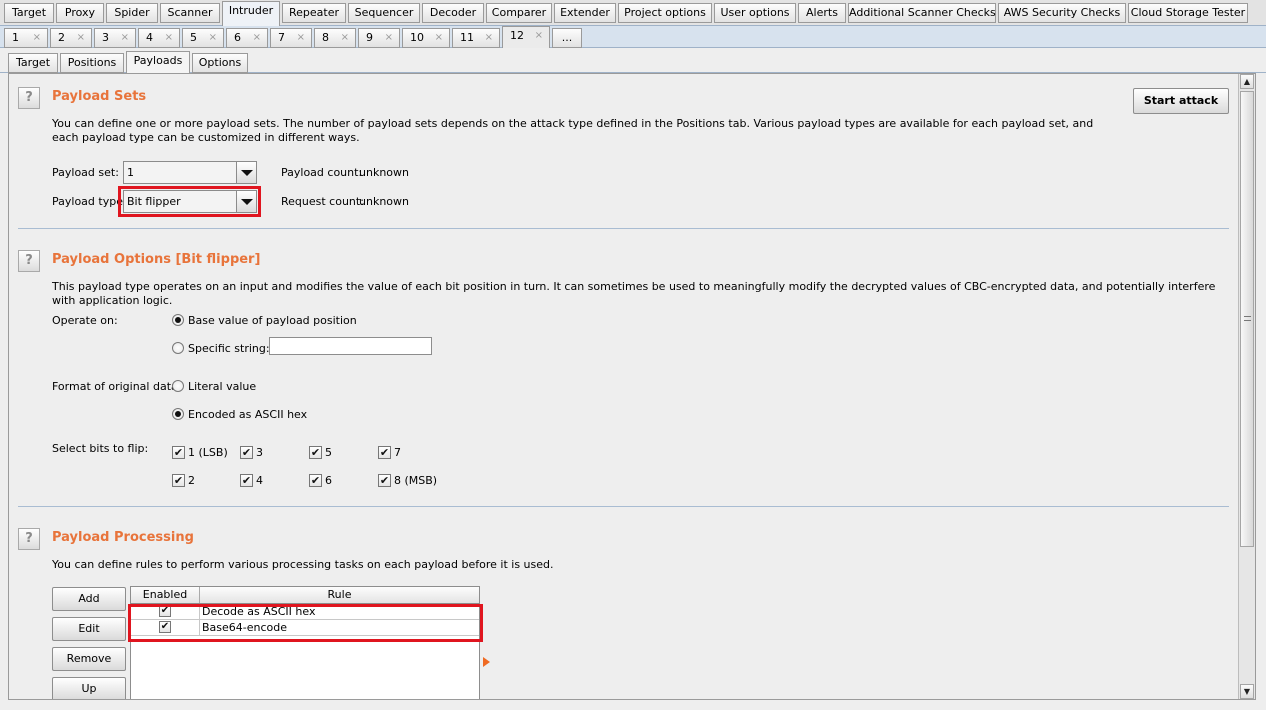 This screenshot has width=1266, height=710. I want to click on attack-tab-2: 2 ×, so click(71, 38).